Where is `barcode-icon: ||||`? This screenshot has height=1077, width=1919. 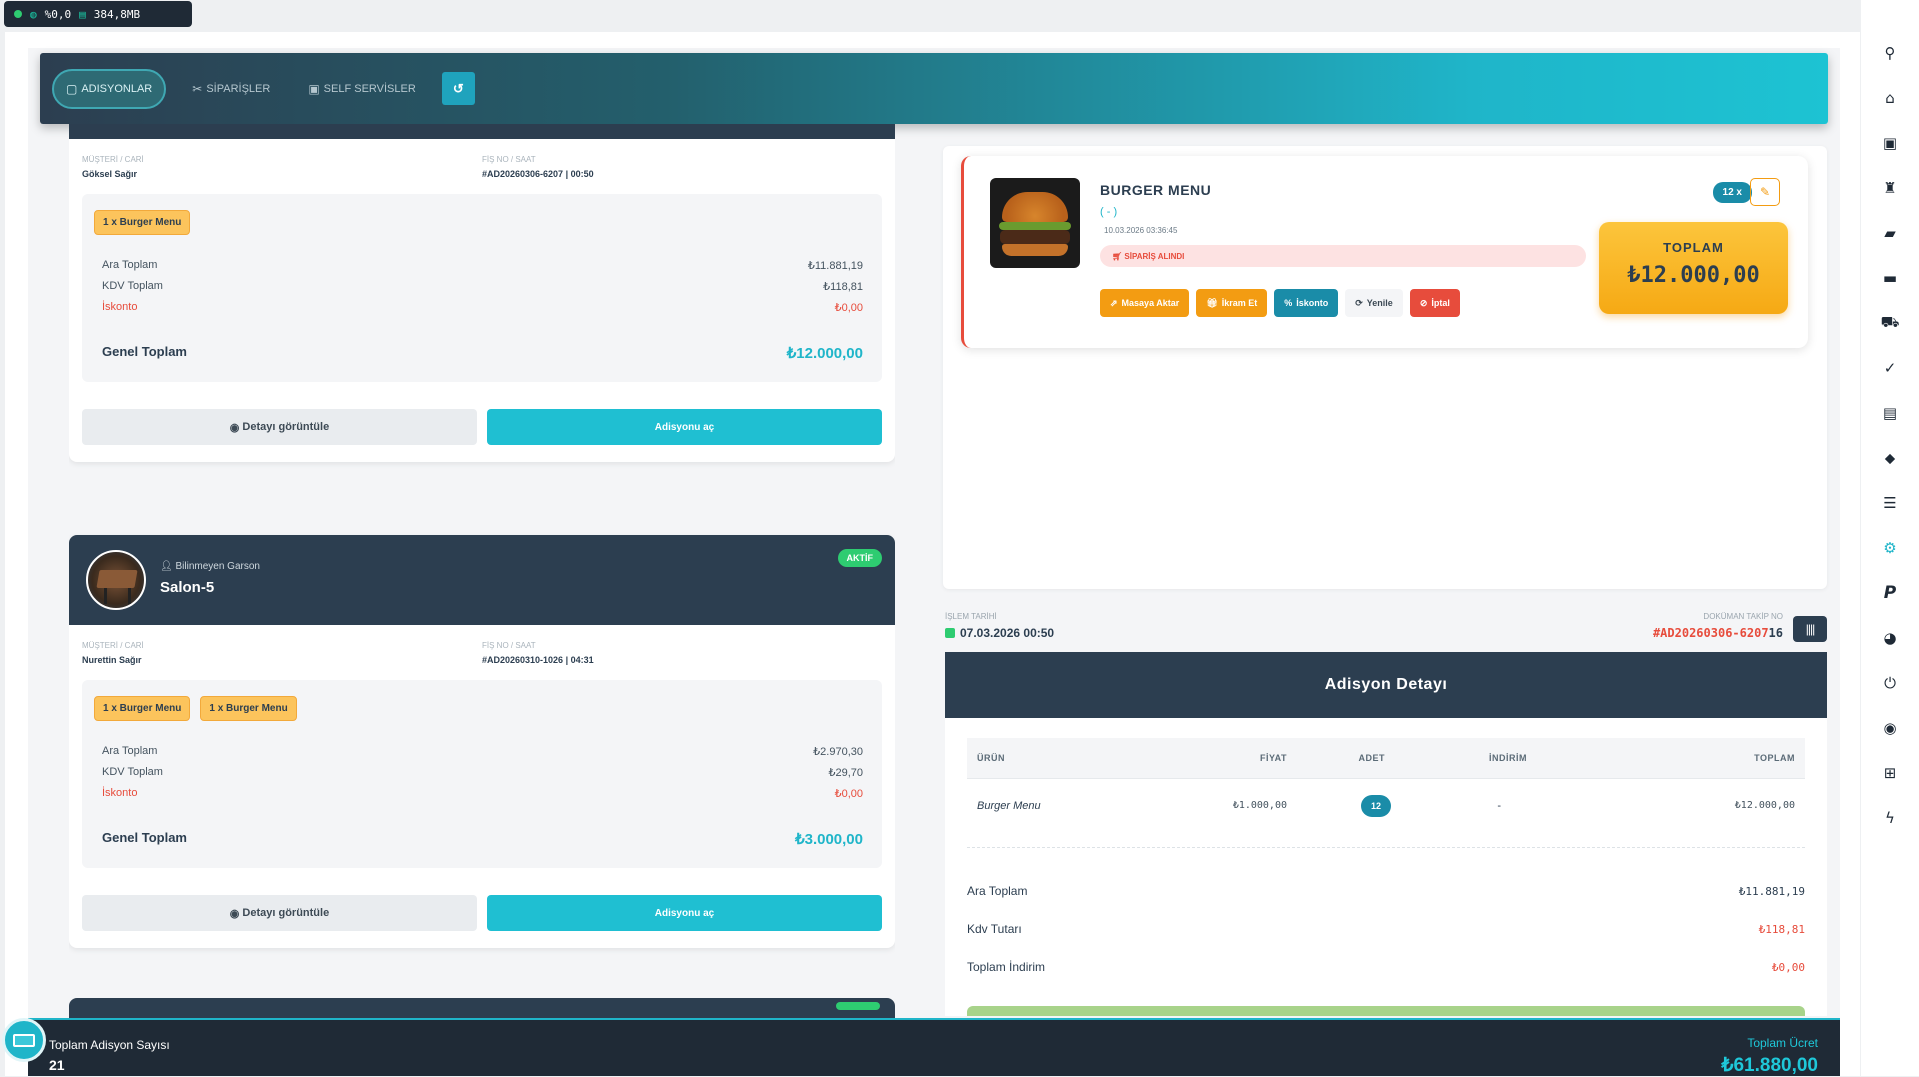 barcode-icon: |||| is located at coordinates (1810, 629).